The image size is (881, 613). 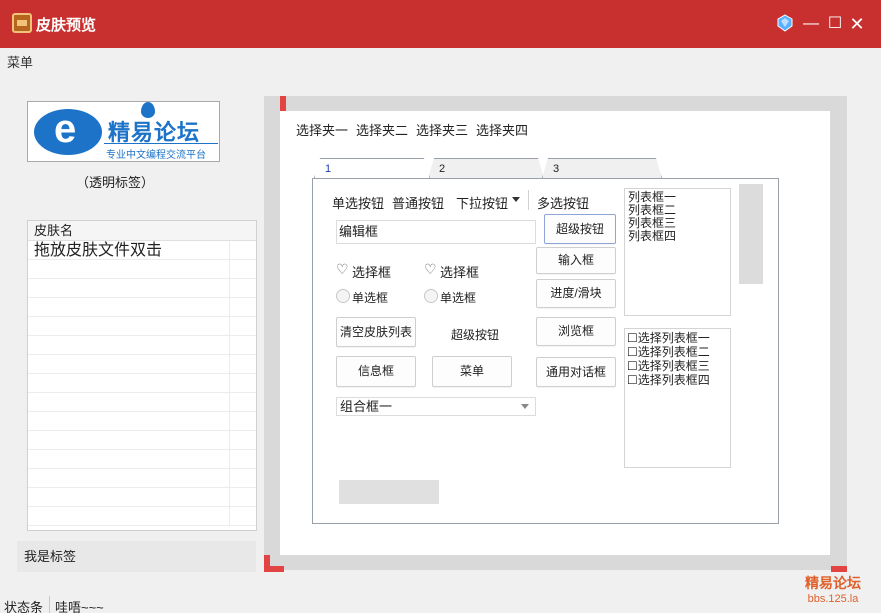 What do you see at coordinates (382, 129) in the screenshot?
I see `selector-tab-2: 选择夹二` at bounding box center [382, 129].